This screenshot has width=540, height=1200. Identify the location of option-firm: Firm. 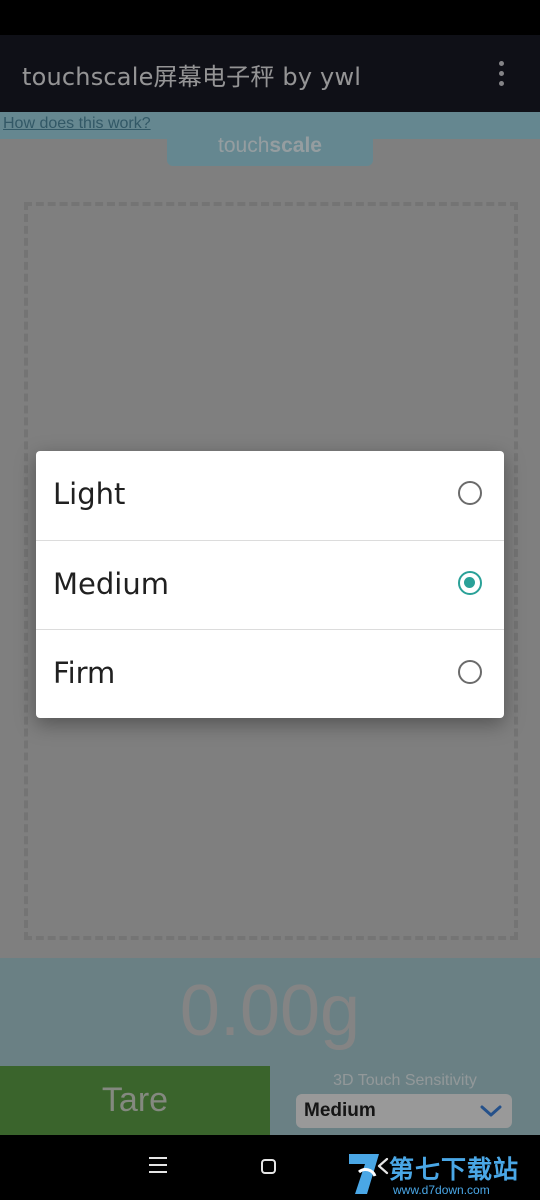
(270, 673).